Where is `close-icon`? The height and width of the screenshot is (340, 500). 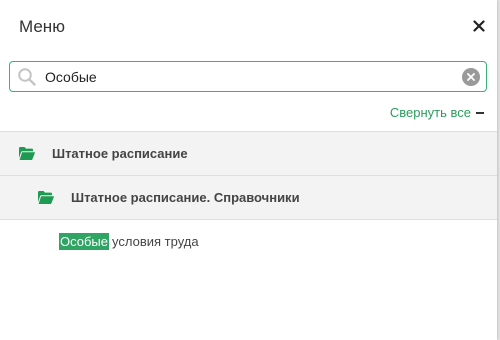 close-icon is located at coordinates (479, 26).